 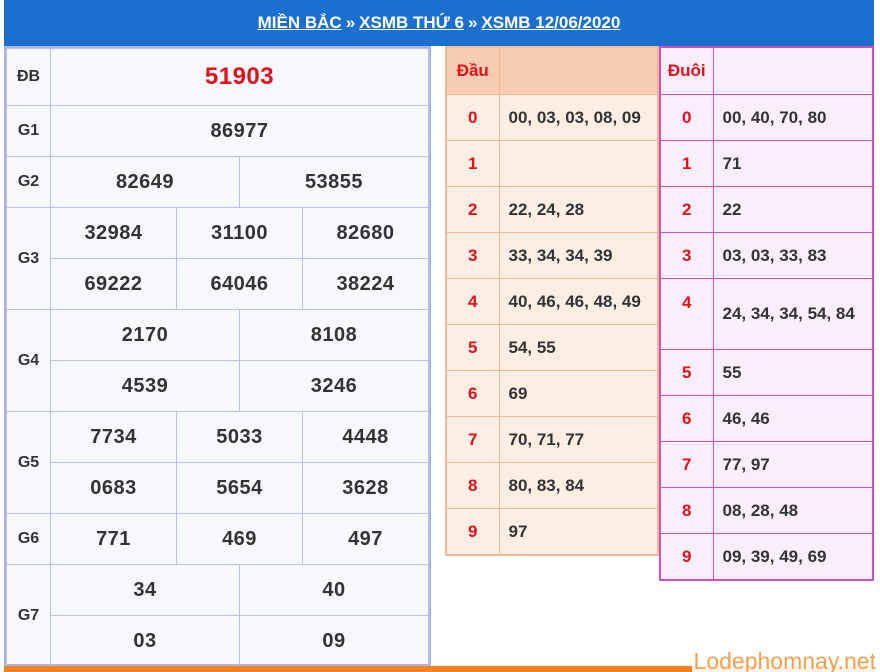 I want to click on duoi-values: 00, 40, 70, 80, so click(x=792, y=117).